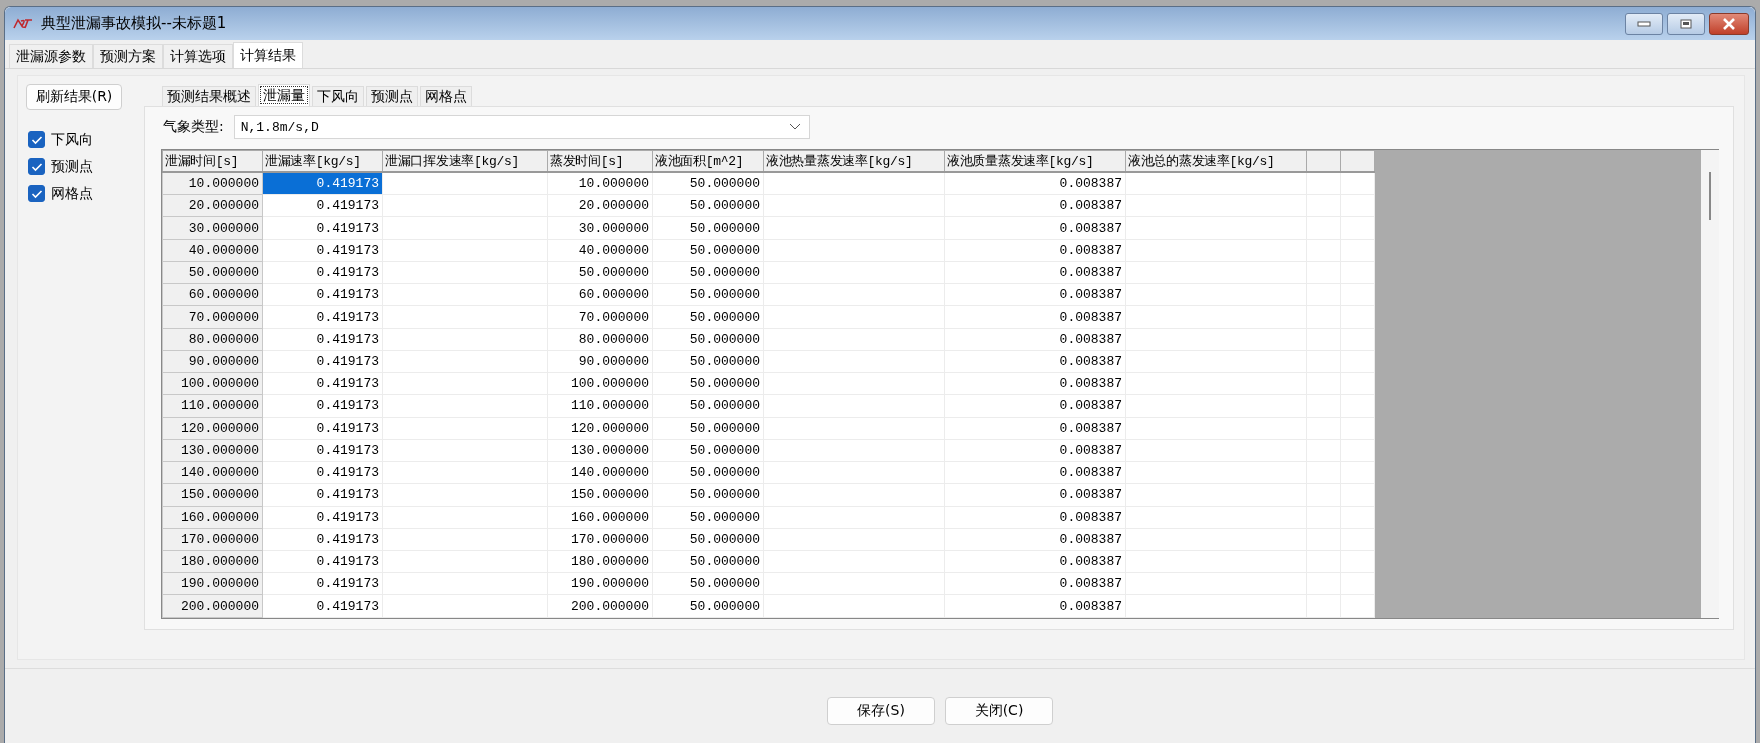  I want to click on row-header: 100.000000, so click(212, 383).